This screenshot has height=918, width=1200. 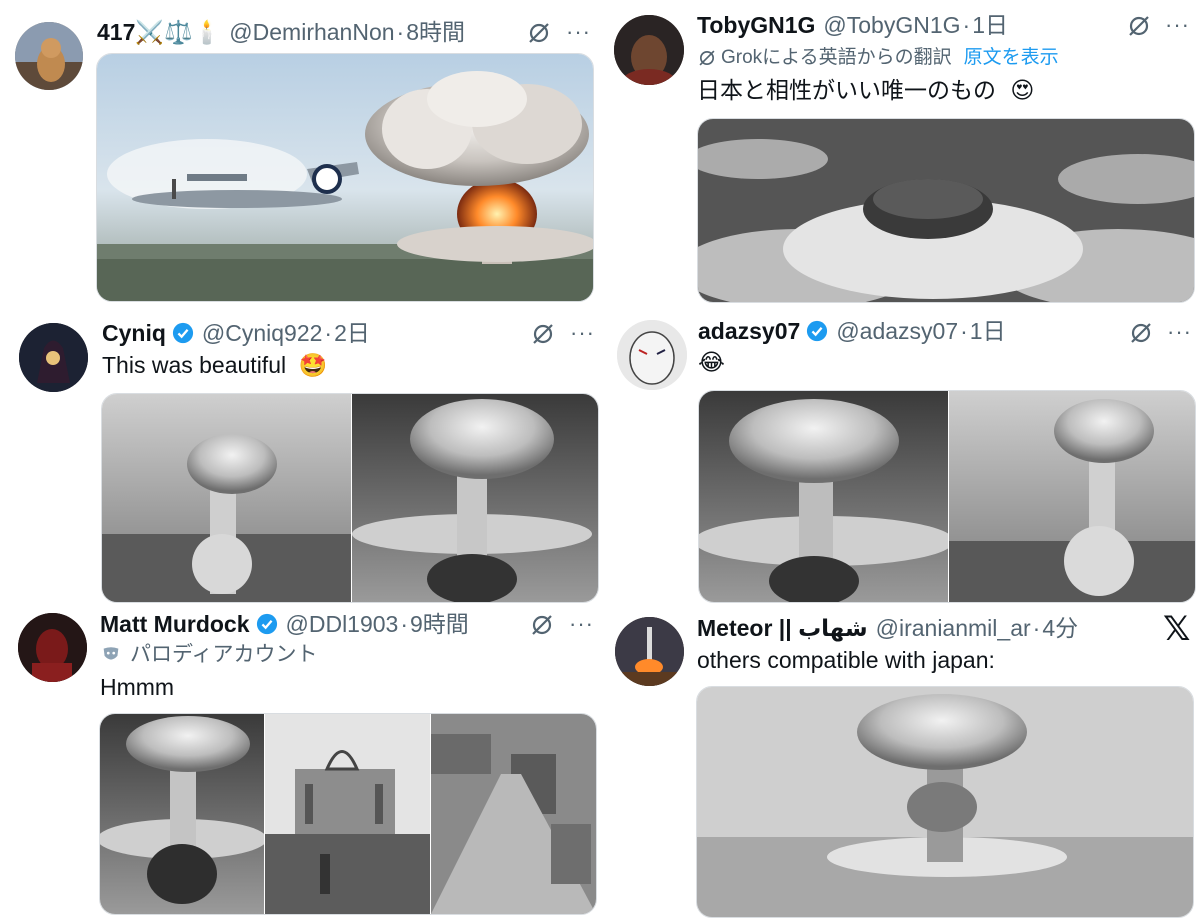 I want to click on show-original-link: 原文を表示, so click(x=1011, y=58).